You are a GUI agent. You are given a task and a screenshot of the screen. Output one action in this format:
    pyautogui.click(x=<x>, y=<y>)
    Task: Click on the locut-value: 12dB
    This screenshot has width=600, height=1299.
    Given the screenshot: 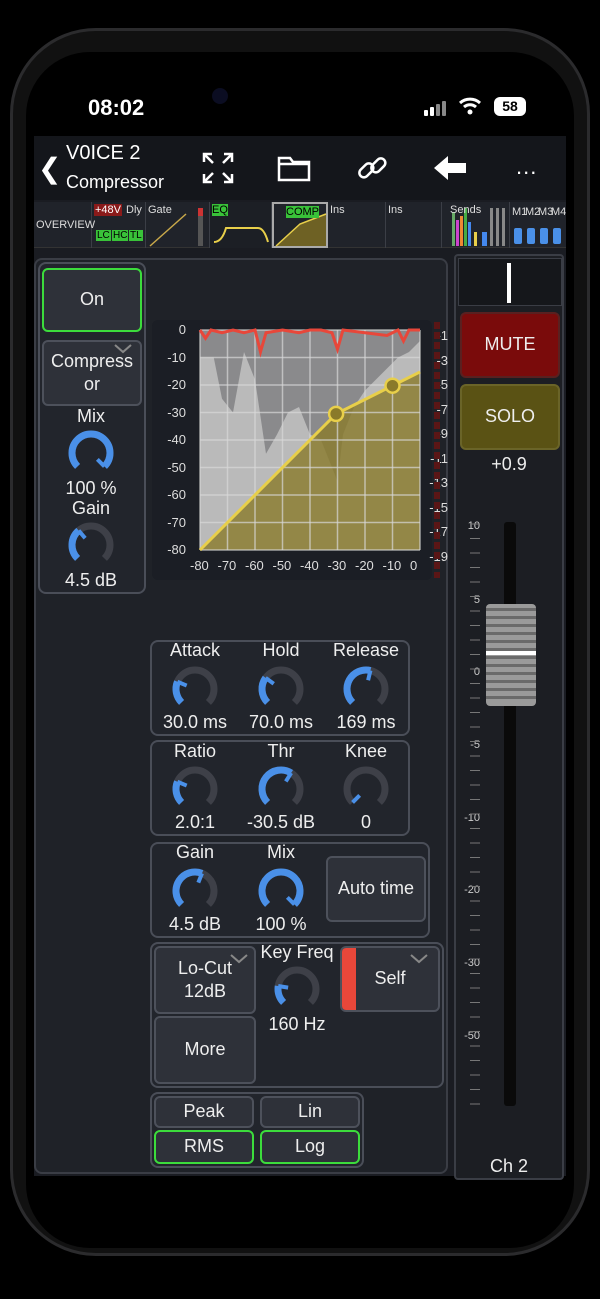 What is the action you would take?
    pyautogui.click(x=205, y=991)
    